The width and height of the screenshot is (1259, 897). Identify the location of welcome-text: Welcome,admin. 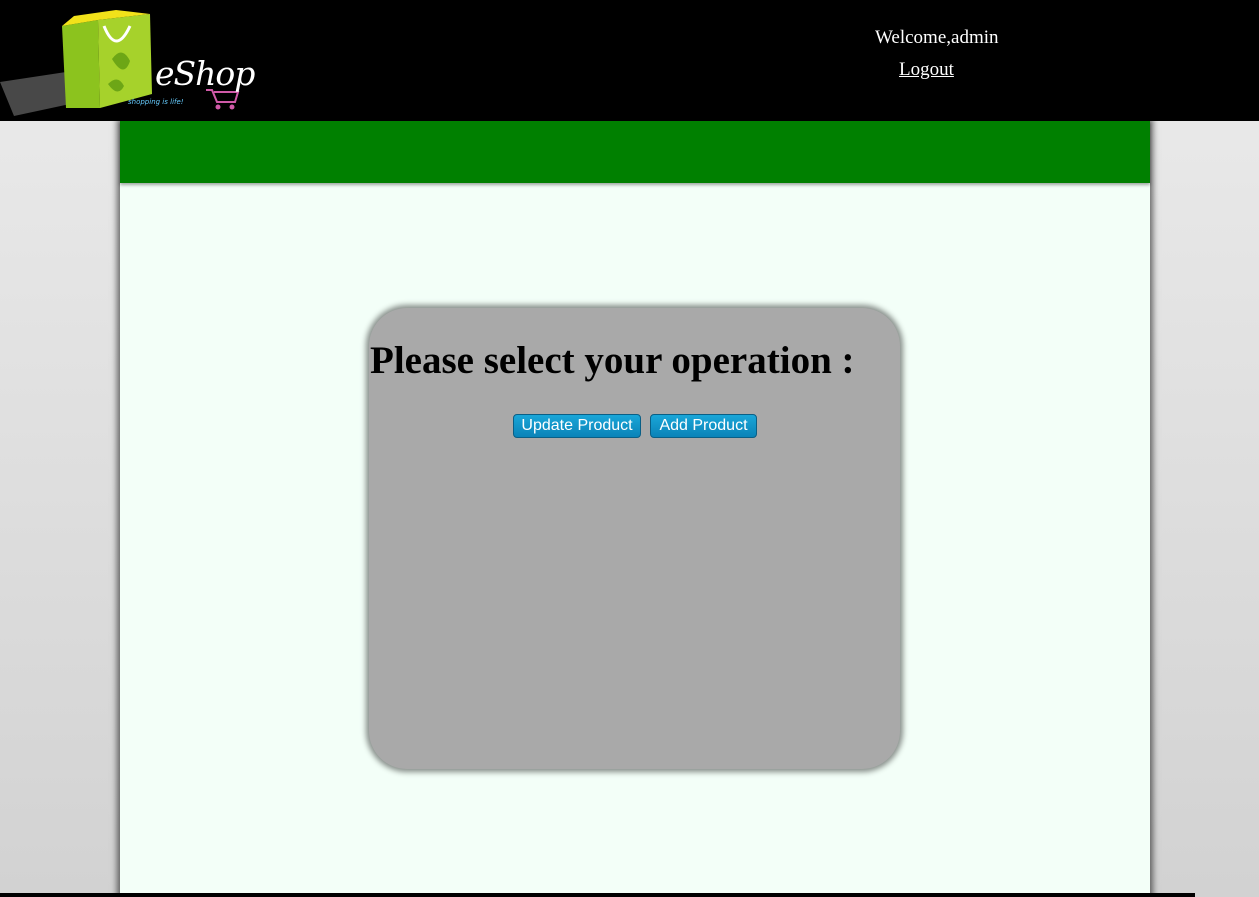
(937, 37).